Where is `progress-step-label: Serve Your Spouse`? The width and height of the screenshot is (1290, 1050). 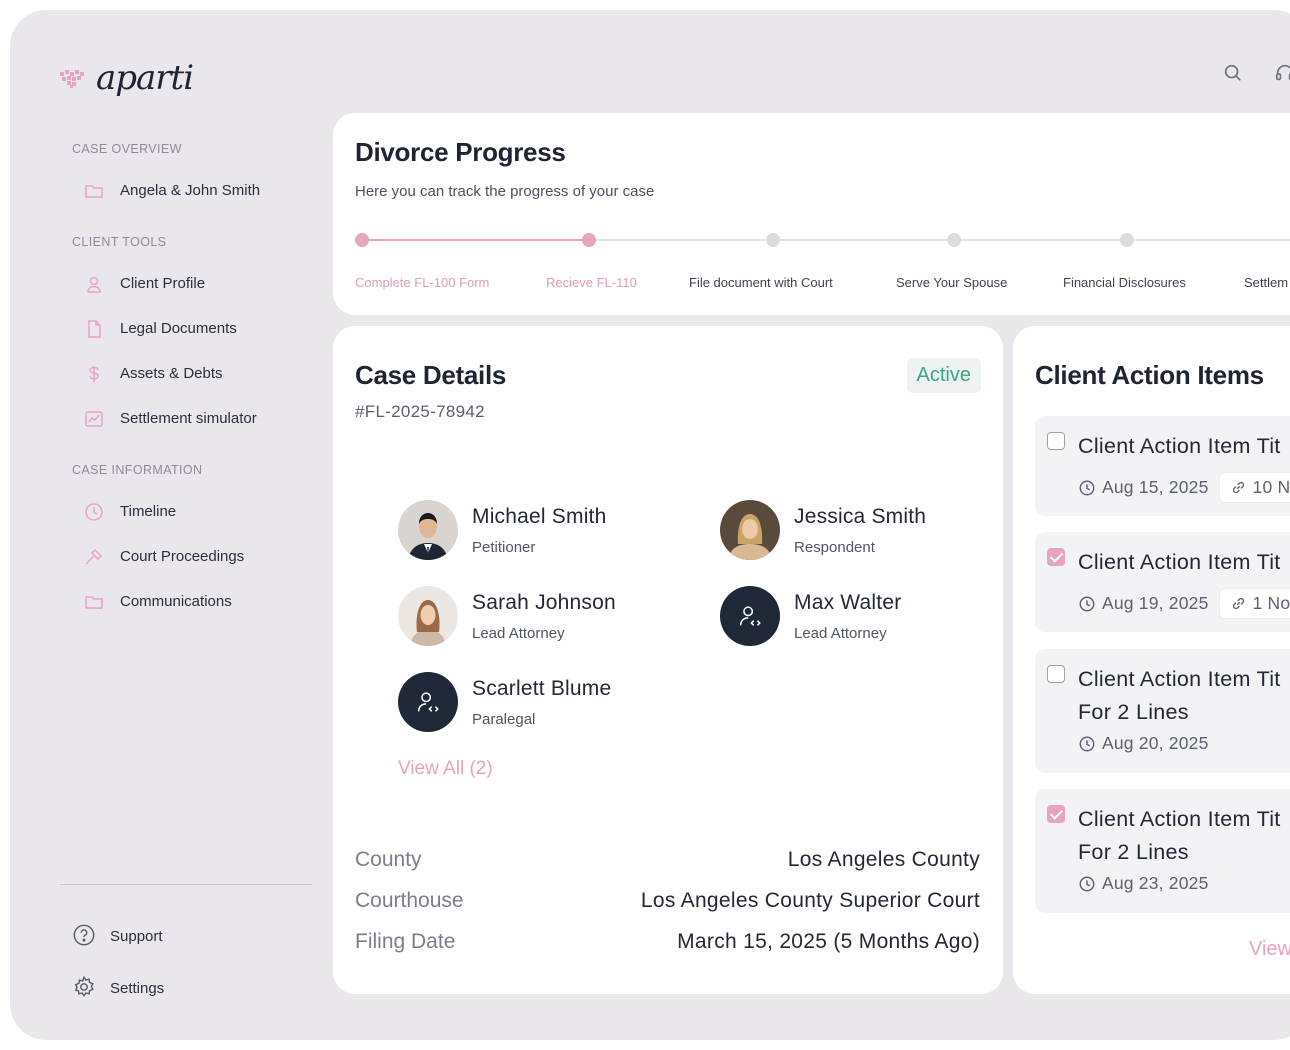 progress-step-label: Serve Your Spouse is located at coordinates (951, 282).